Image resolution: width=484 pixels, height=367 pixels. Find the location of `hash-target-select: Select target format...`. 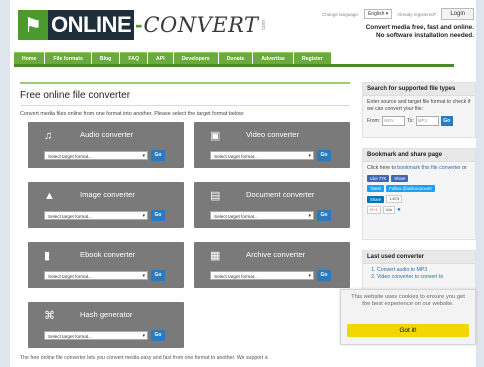

hash-target-select: Select target format... is located at coordinates (96, 336).